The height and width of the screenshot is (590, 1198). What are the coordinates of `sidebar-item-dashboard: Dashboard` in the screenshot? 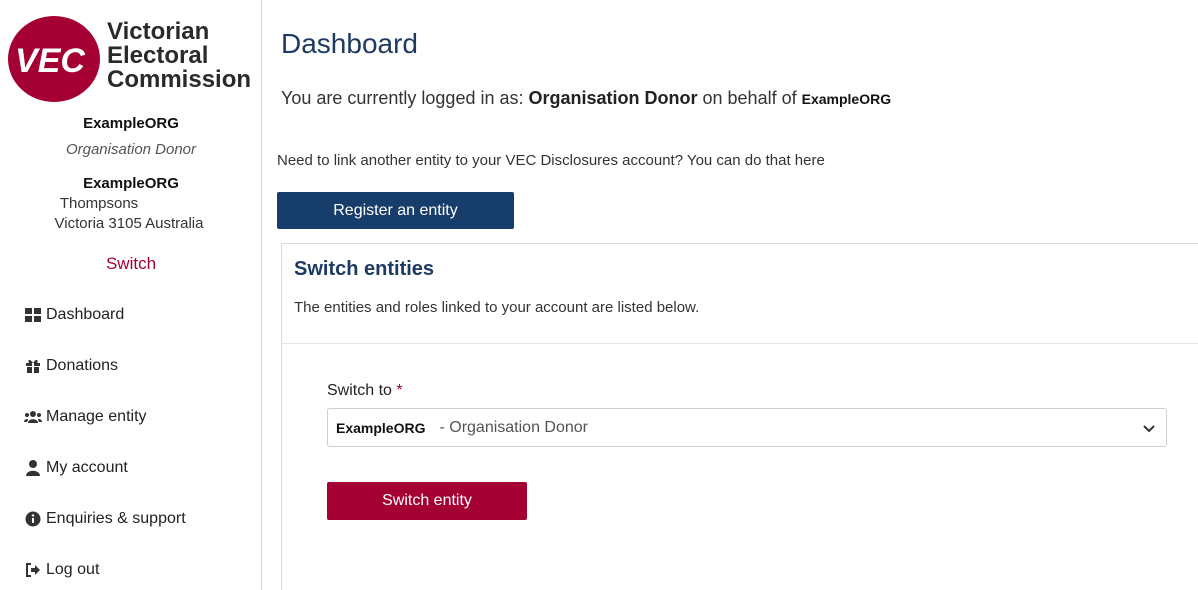 It's located at (105, 330).